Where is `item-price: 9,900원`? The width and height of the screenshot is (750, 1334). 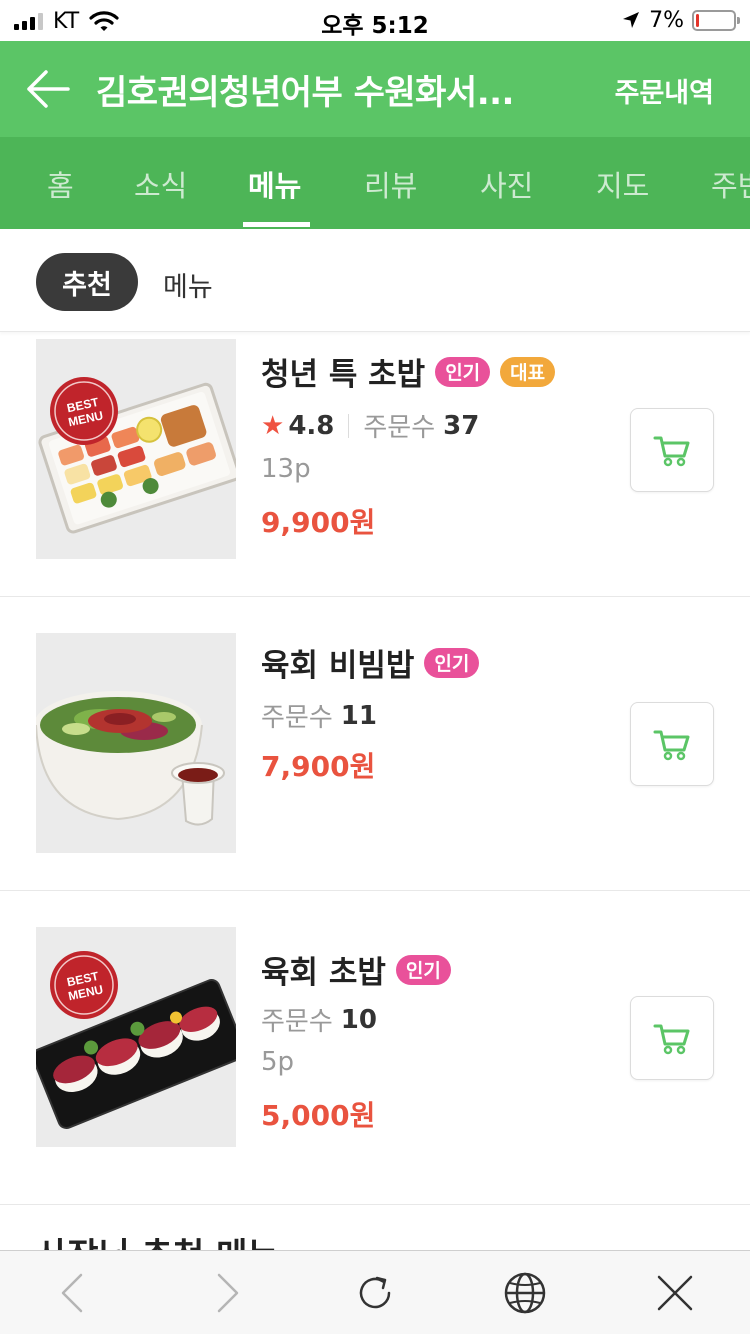
item-price: 9,900원 is located at coordinates (318, 522).